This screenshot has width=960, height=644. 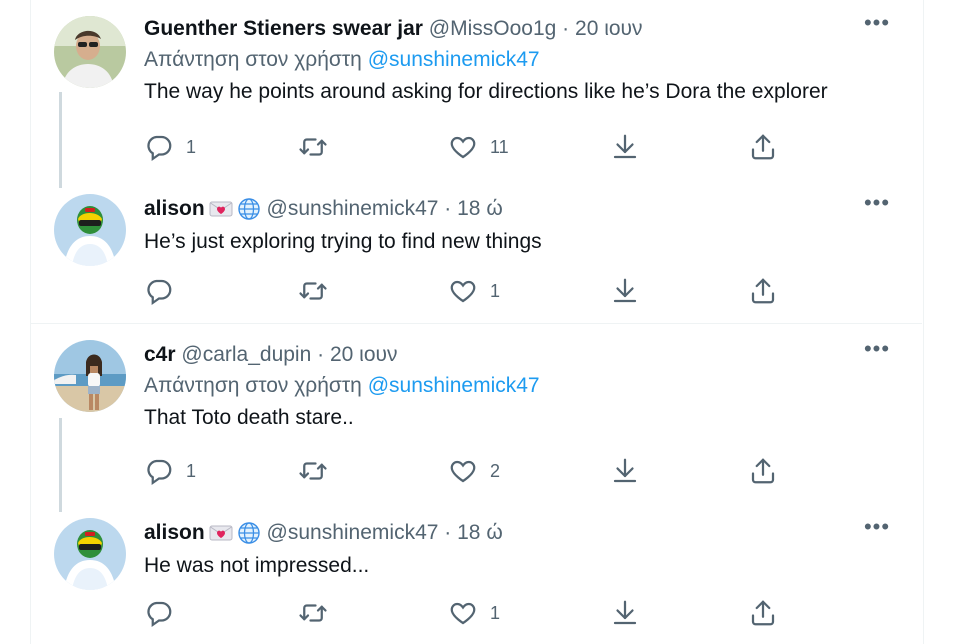 I want to click on like-count: 2, so click(x=495, y=470).